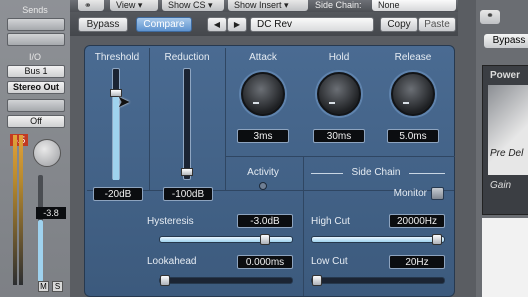 This screenshot has width=528, height=297. What do you see at coordinates (399, 24) in the screenshot?
I see `copy-button: Copy` at bounding box center [399, 24].